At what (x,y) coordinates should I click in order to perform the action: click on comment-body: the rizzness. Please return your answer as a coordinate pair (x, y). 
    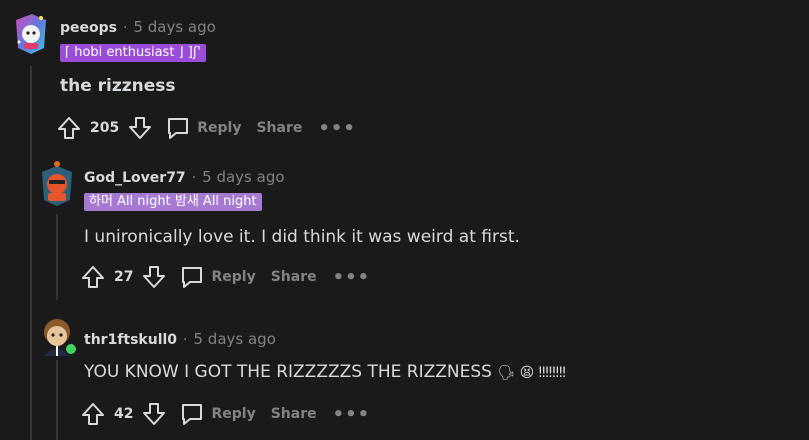
    Looking at the image, I should click on (118, 86).